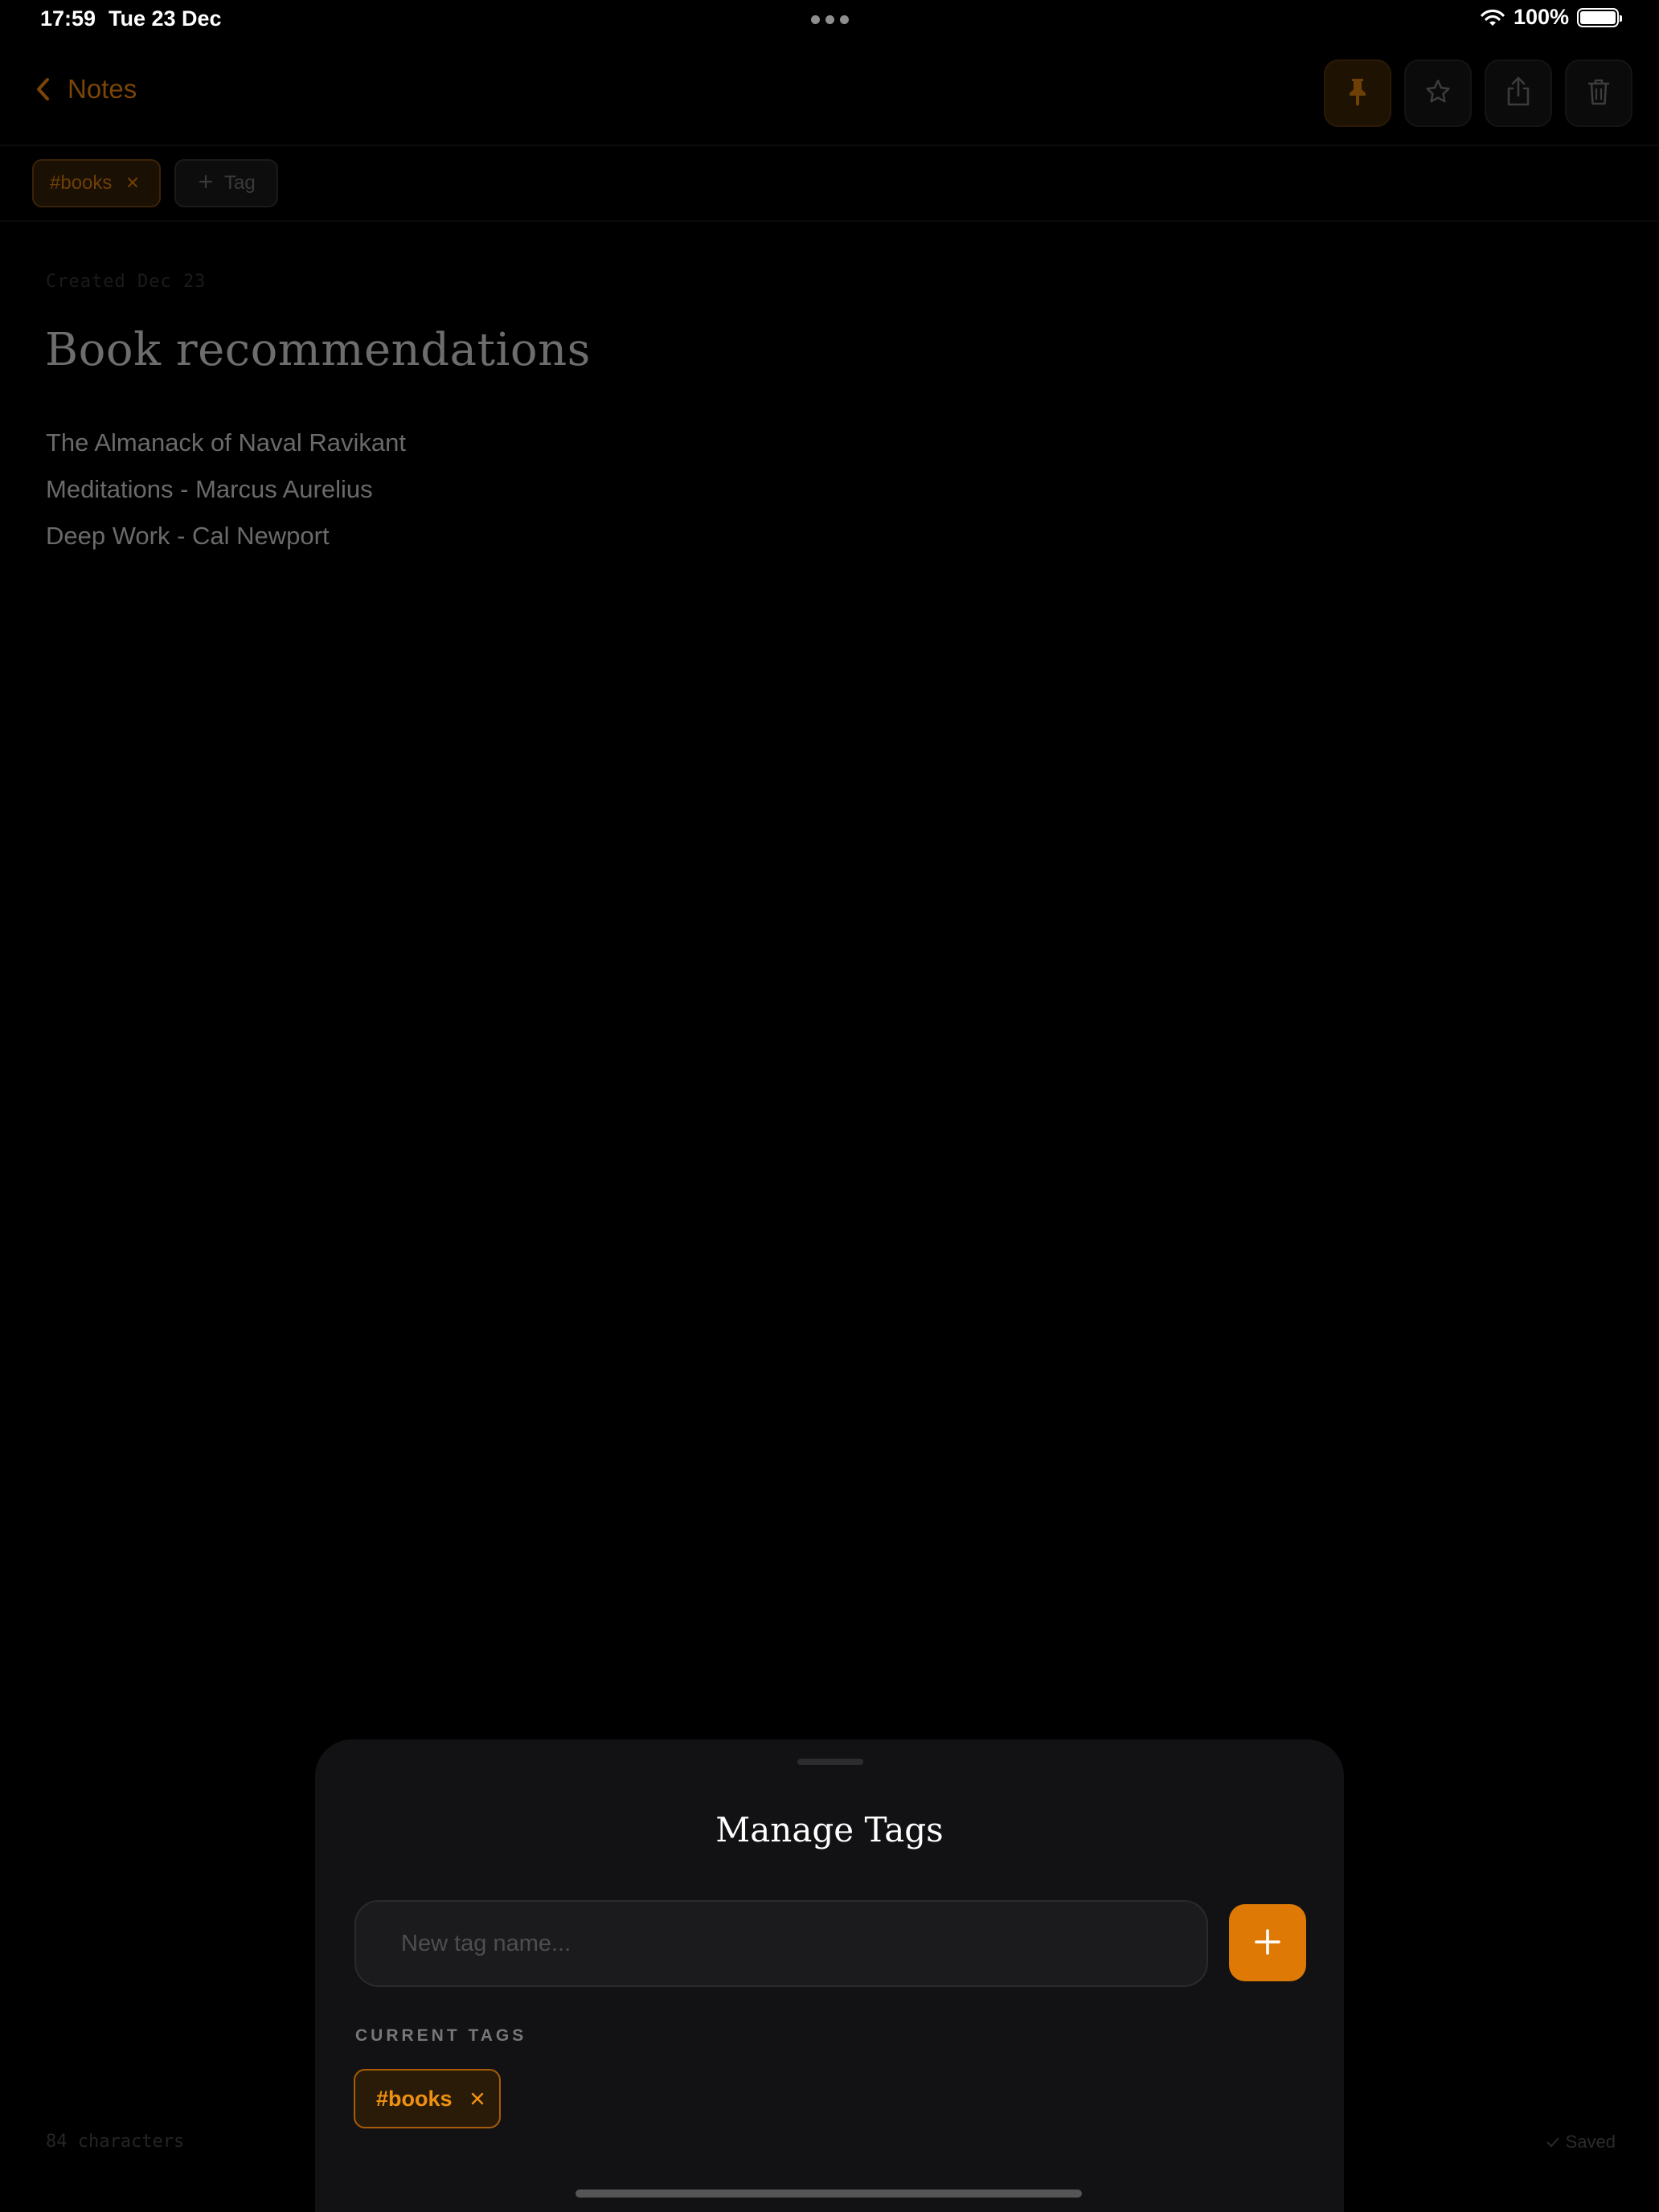  Describe the element at coordinates (1599, 17) in the screenshot. I see `battery-icon` at that location.